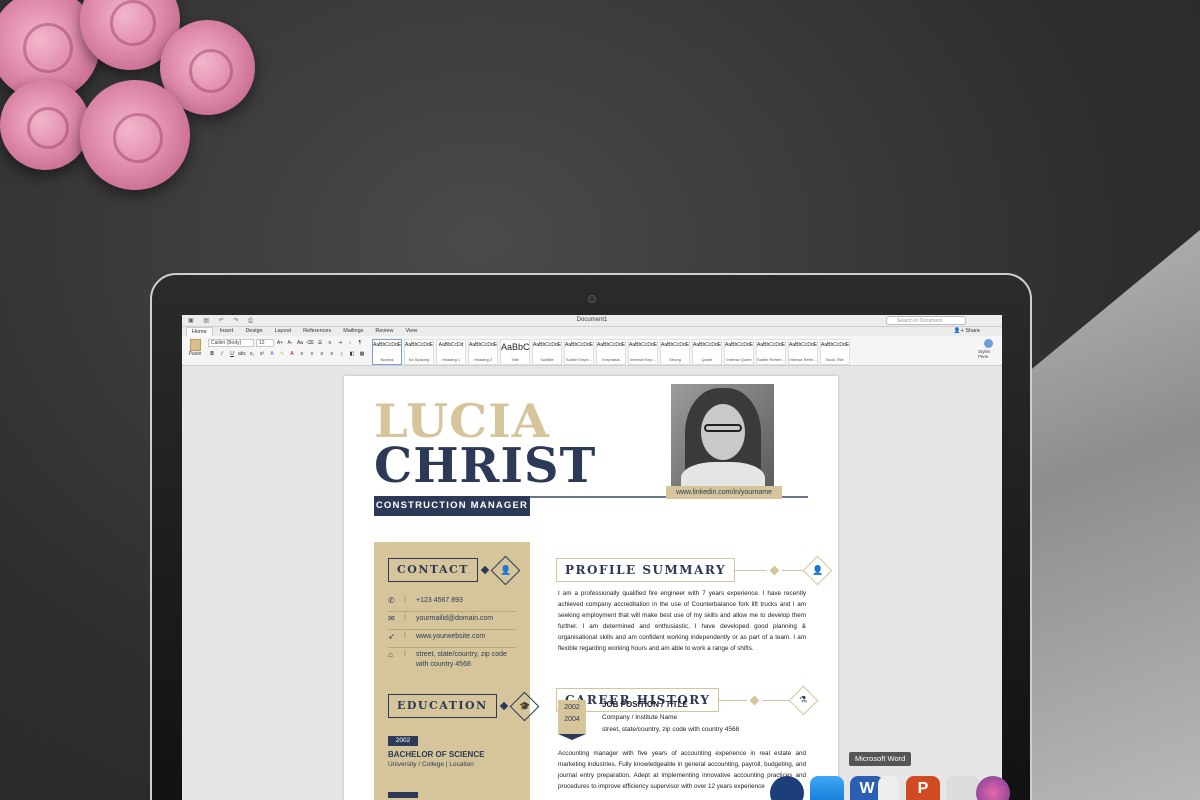  What do you see at coordinates (332, 354) in the screenshot?
I see `justify-icon: ≡` at bounding box center [332, 354].